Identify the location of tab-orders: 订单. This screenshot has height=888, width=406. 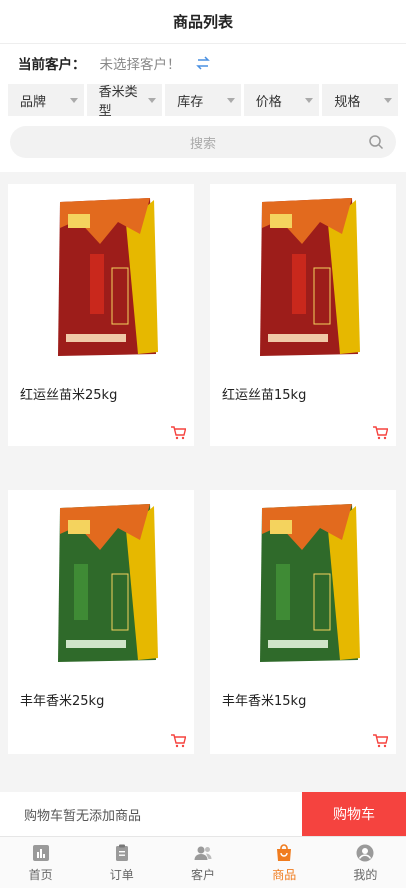
(121, 862).